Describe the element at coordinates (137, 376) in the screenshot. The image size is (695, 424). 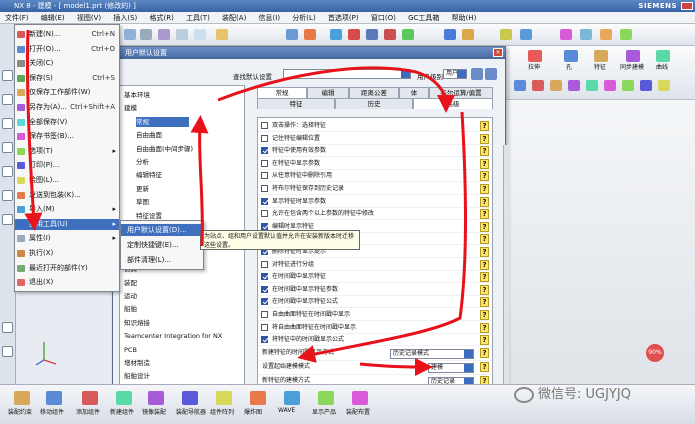
I see `tree-node: 船舶设计` at that location.